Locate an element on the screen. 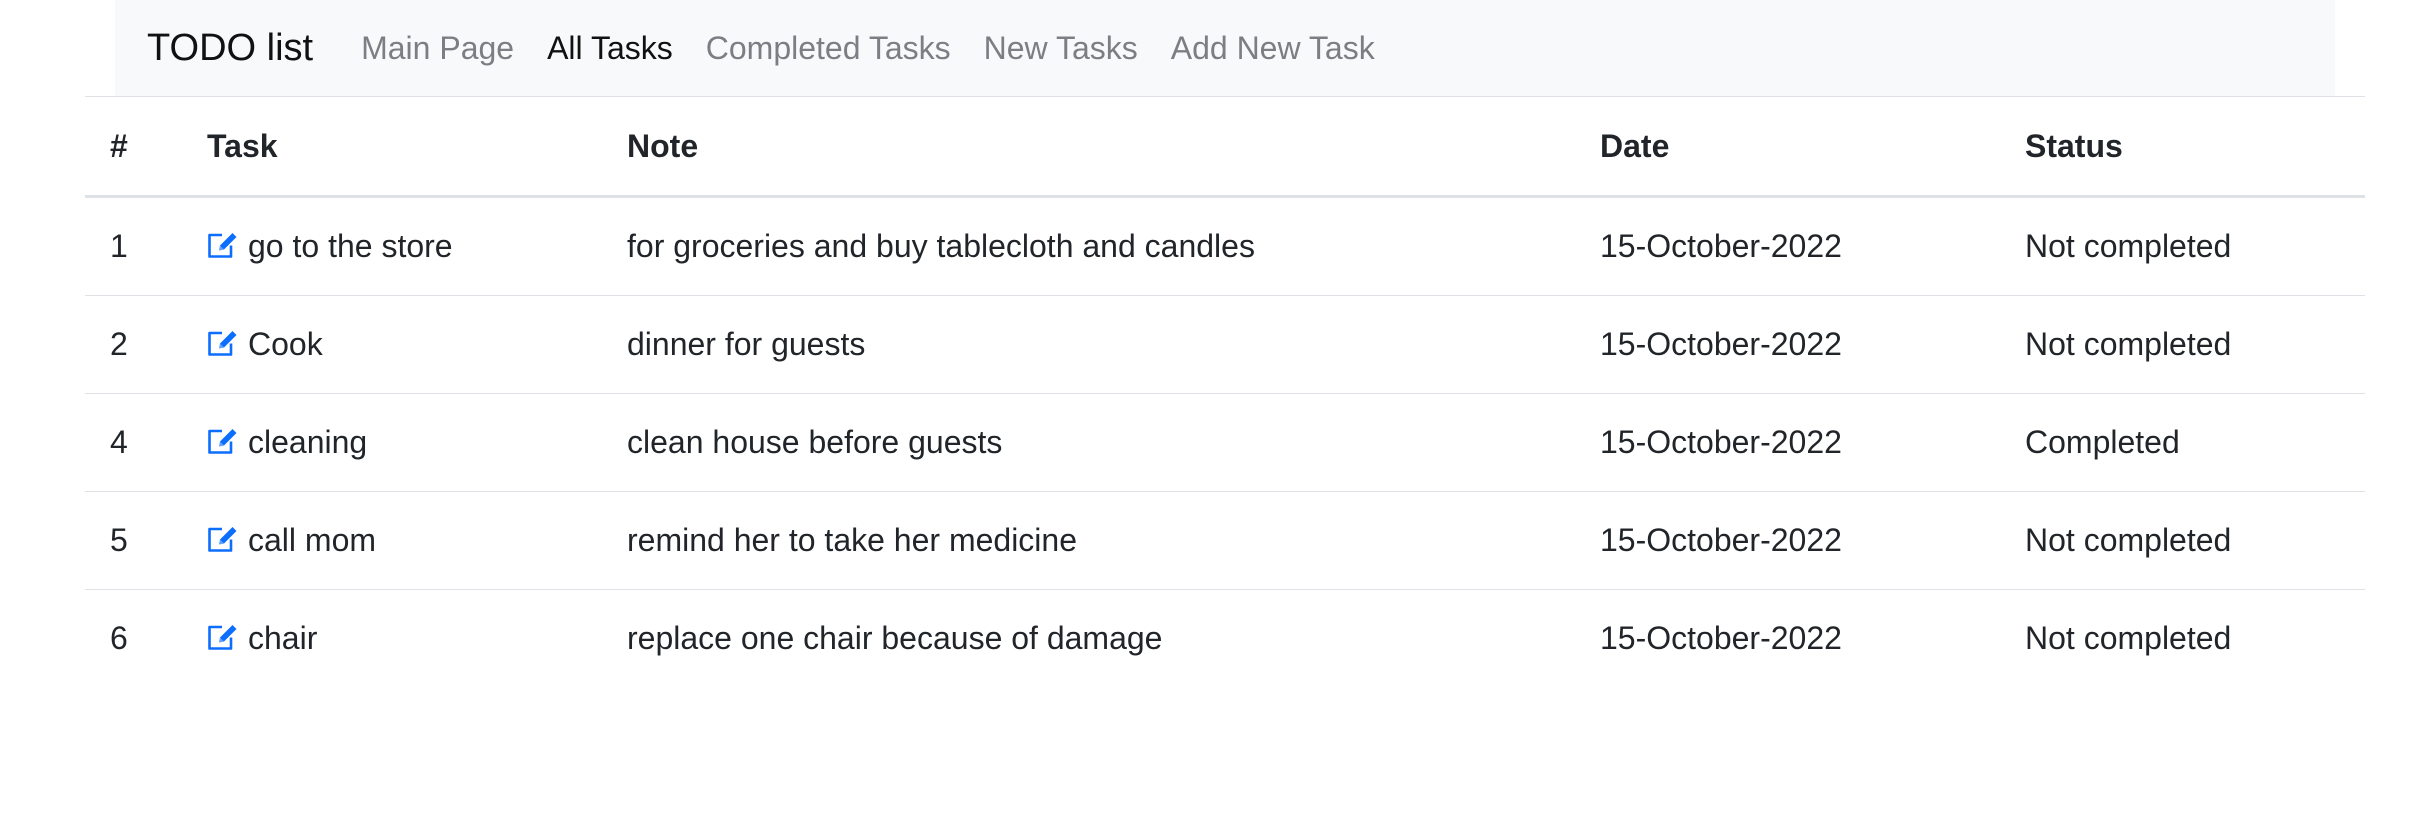 This screenshot has width=2430, height=824. task-note-cell: replace one chair because of damage is located at coordinates (895, 638).